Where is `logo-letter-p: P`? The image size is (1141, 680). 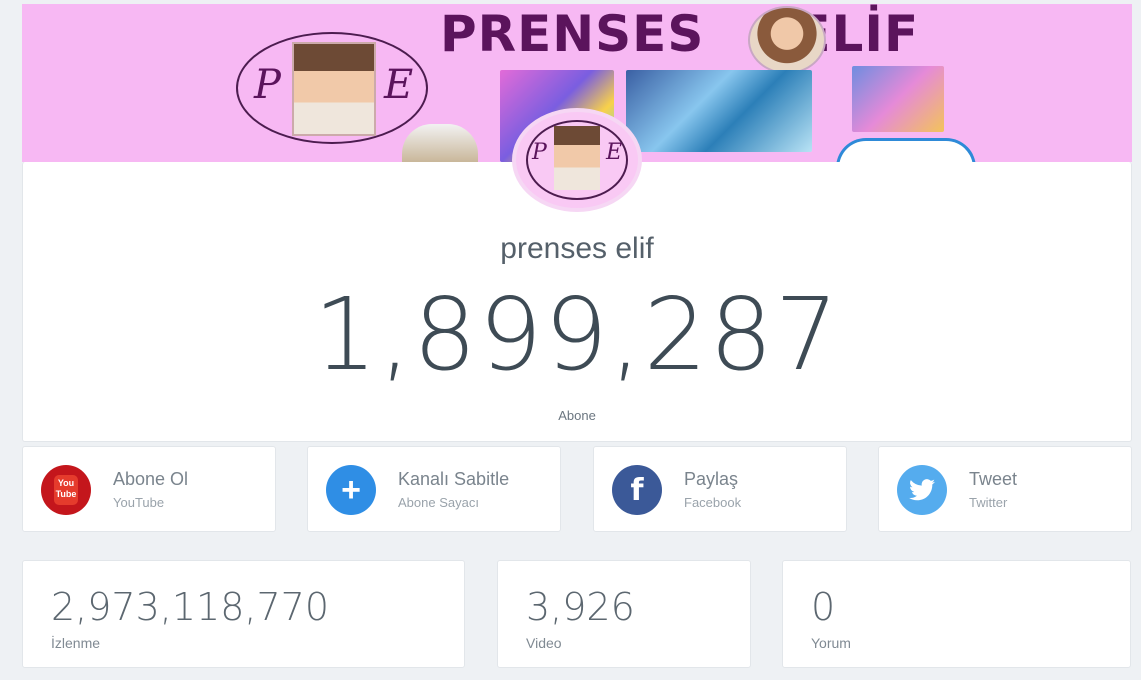 logo-letter-p: P is located at coordinates (267, 85).